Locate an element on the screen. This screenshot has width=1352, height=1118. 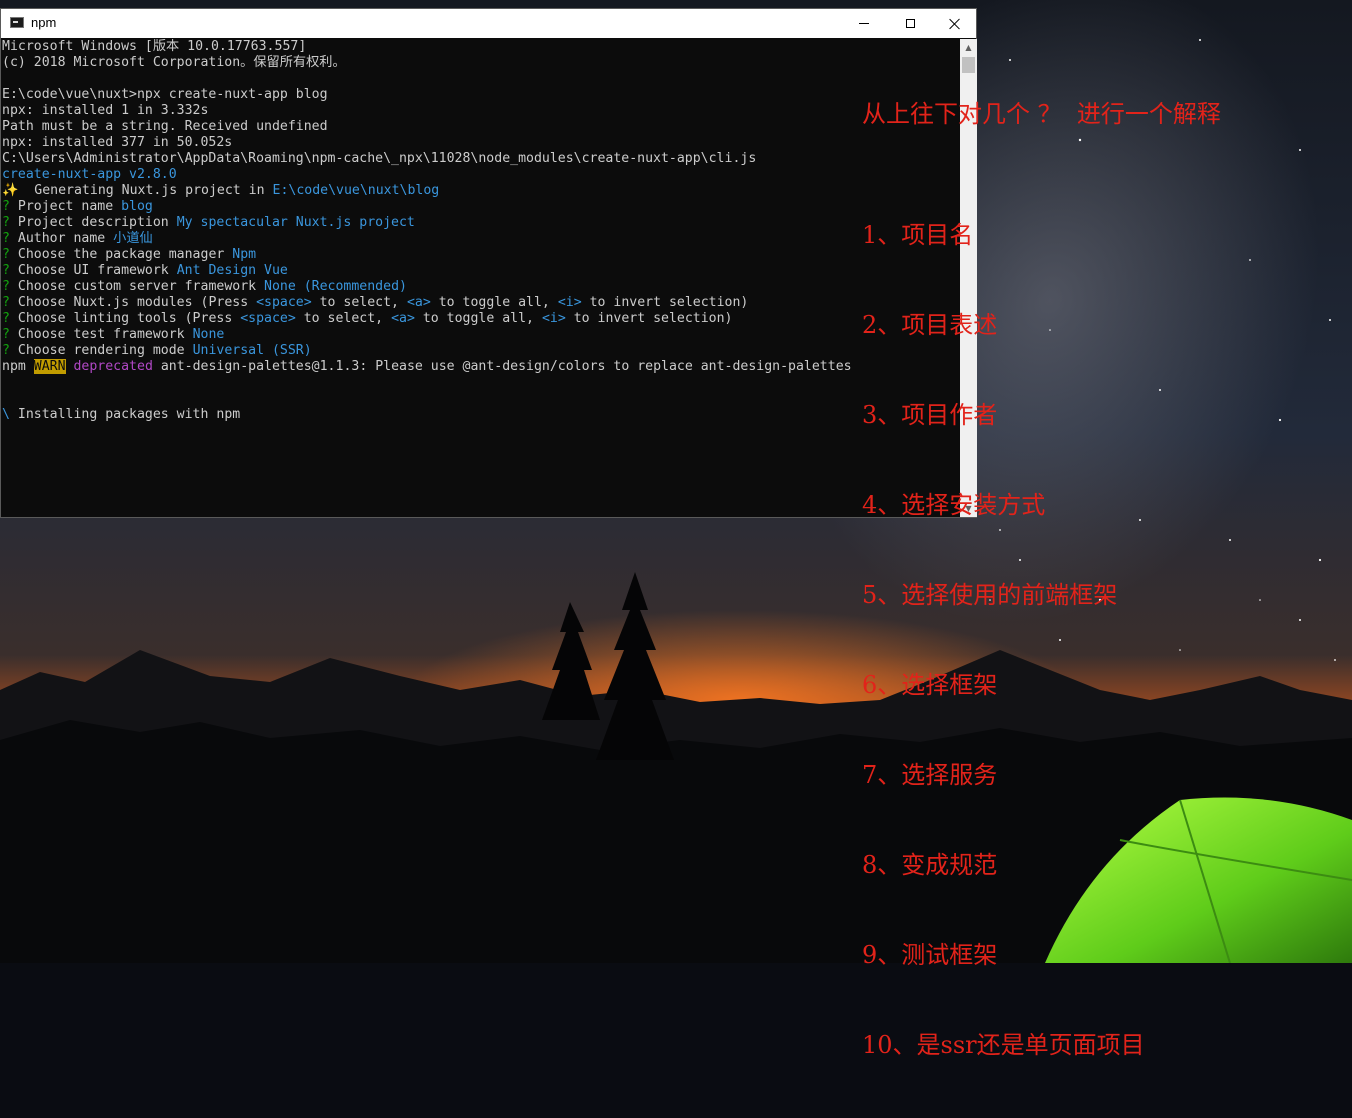
console-segment: Ant Design Vue is located at coordinates (232, 270).